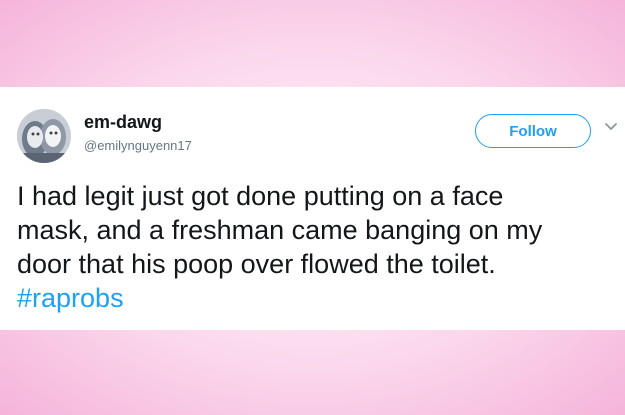  What do you see at coordinates (533, 131) in the screenshot?
I see `follow-button: Follow` at bounding box center [533, 131].